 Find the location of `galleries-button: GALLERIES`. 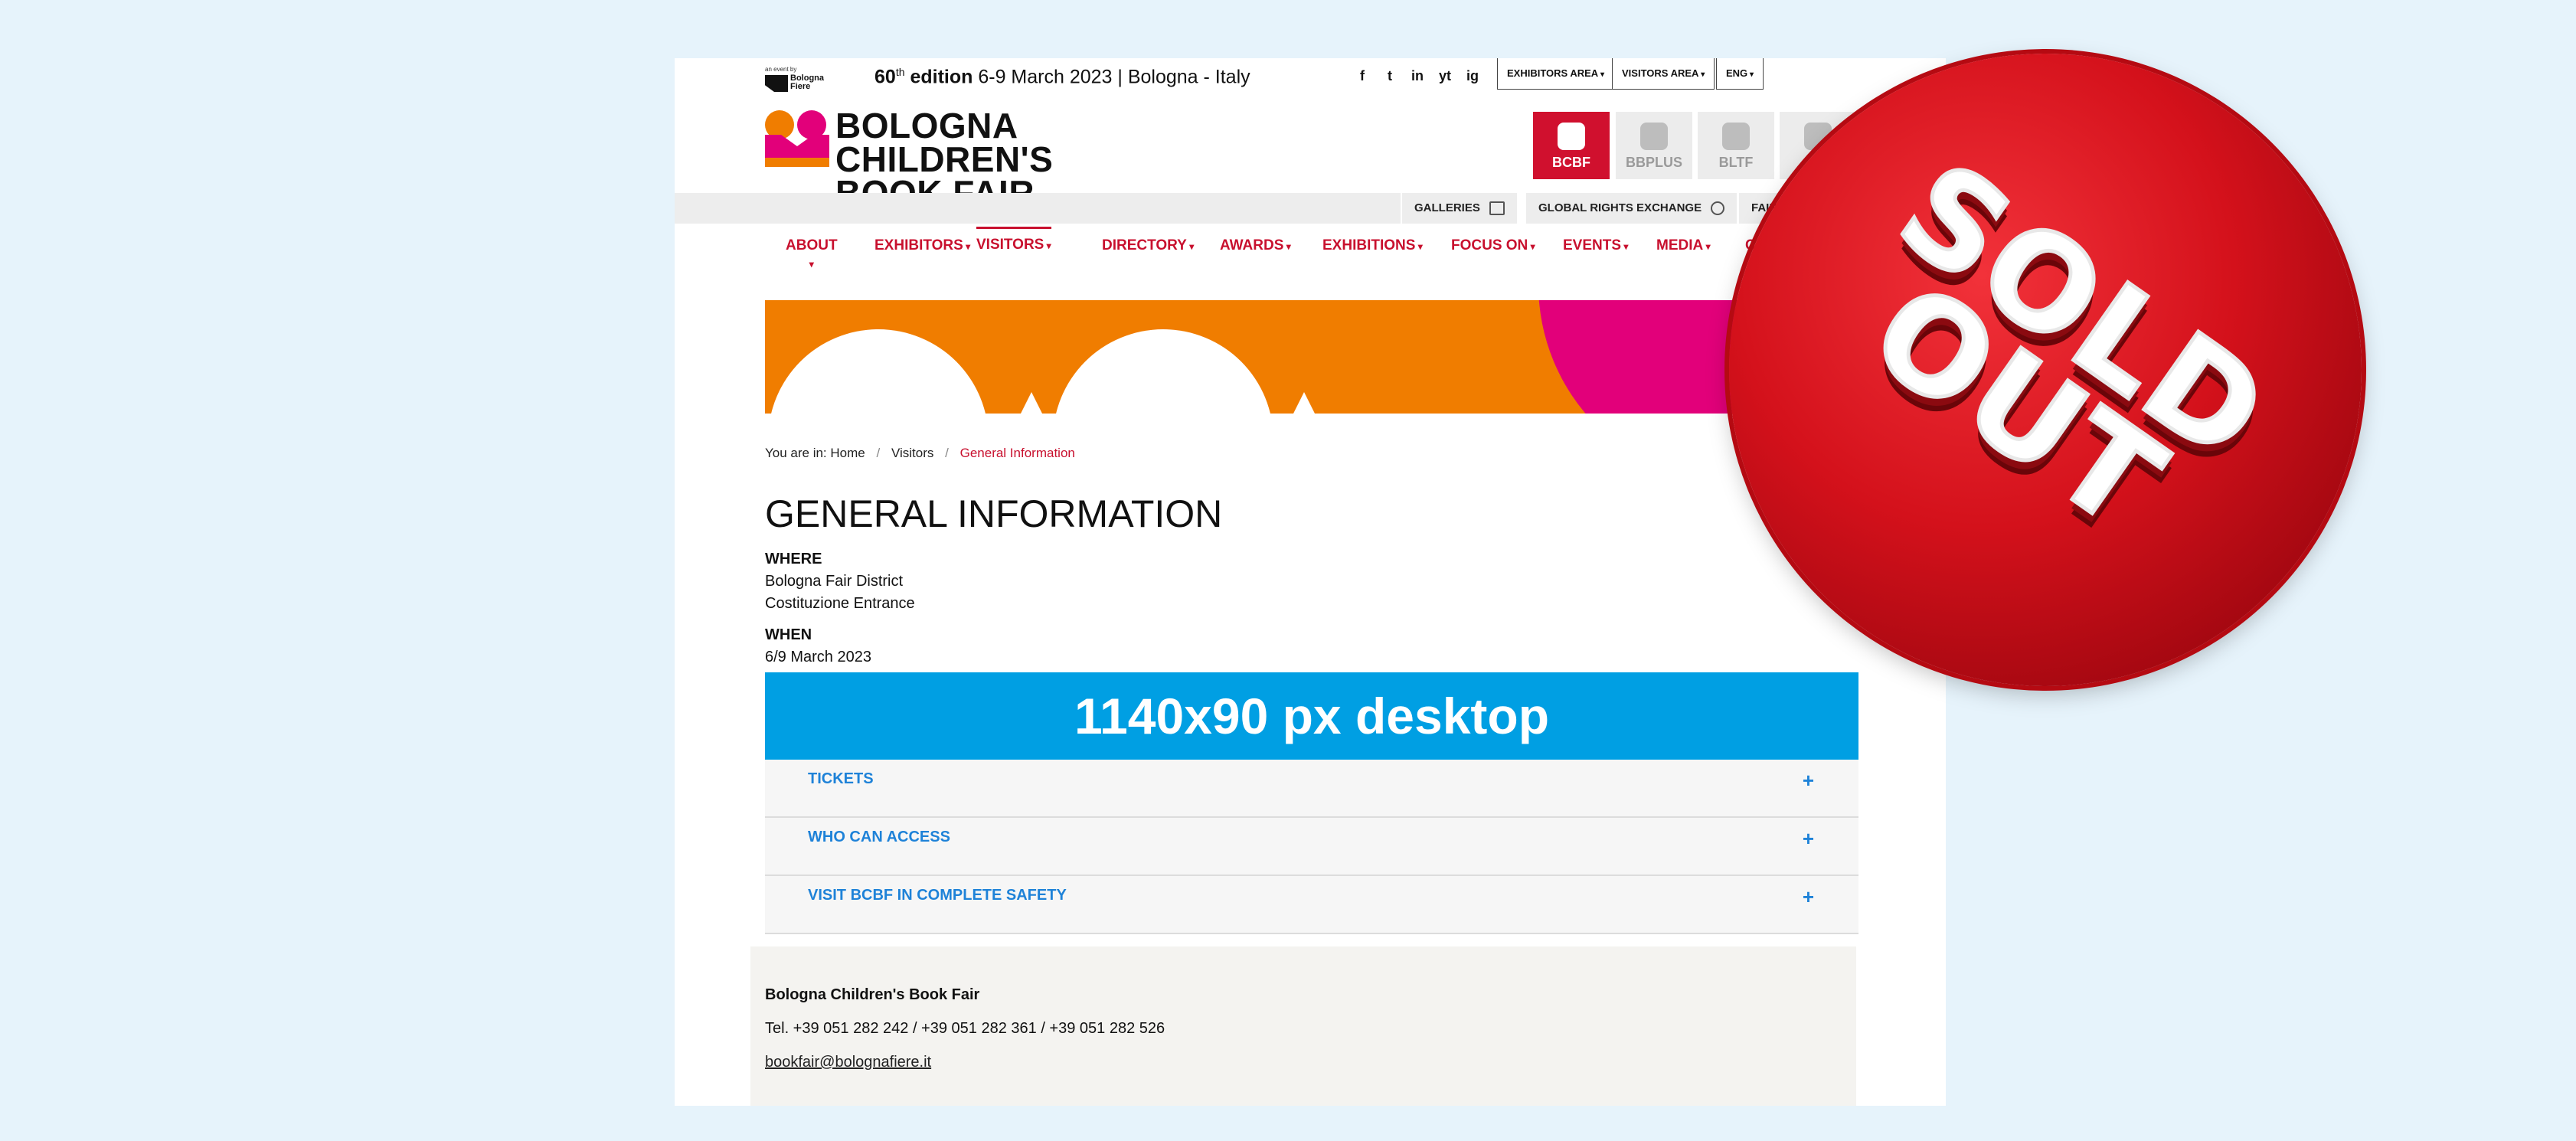

galleries-button: GALLERIES is located at coordinates (1459, 209).